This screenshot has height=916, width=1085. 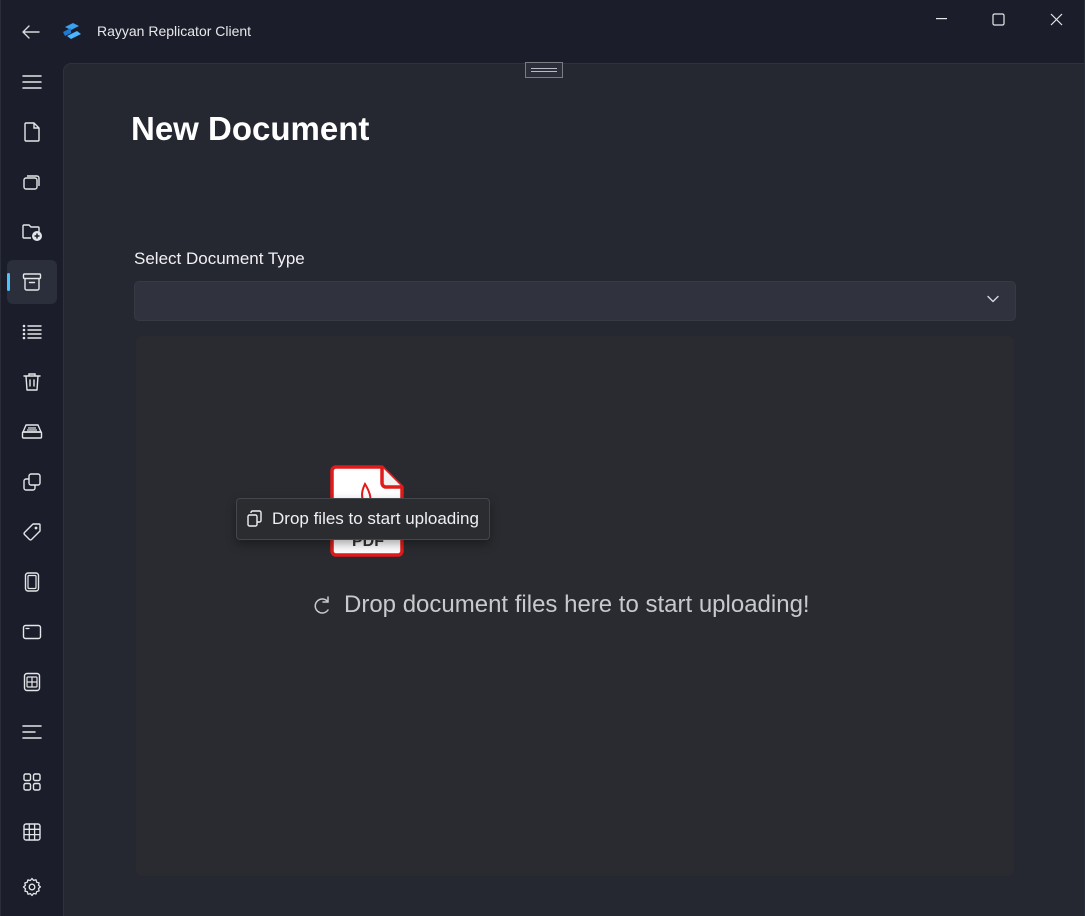 I want to click on nav-item-apps, so click(x=32, y=782).